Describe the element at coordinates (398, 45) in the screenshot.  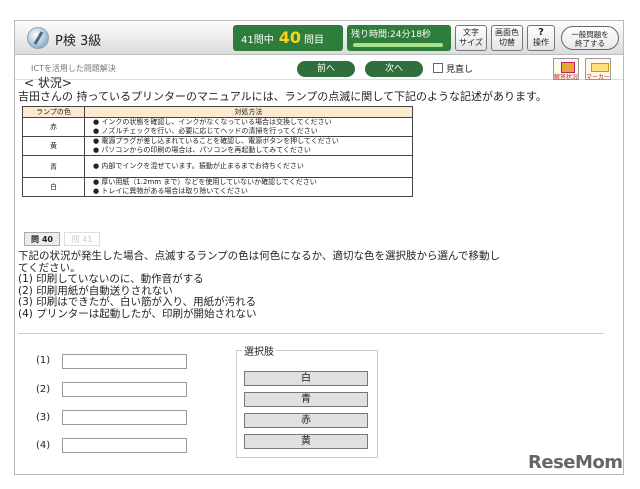
I see `time-progress-bar` at that location.